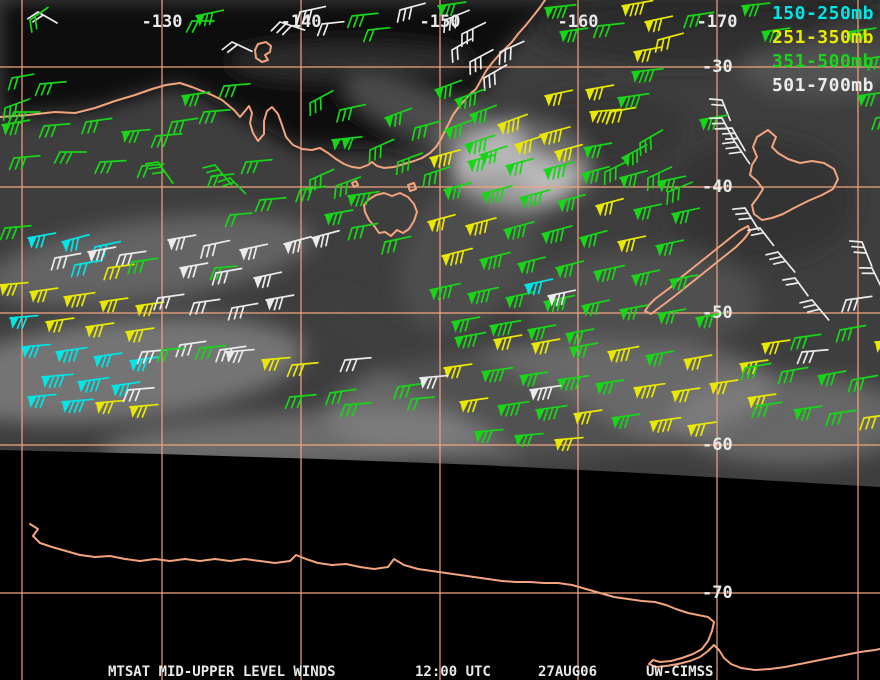  What do you see at coordinates (822, 85) in the screenshot?
I see `legend-item-501-700mb: 501-700mb` at bounding box center [822, 85].